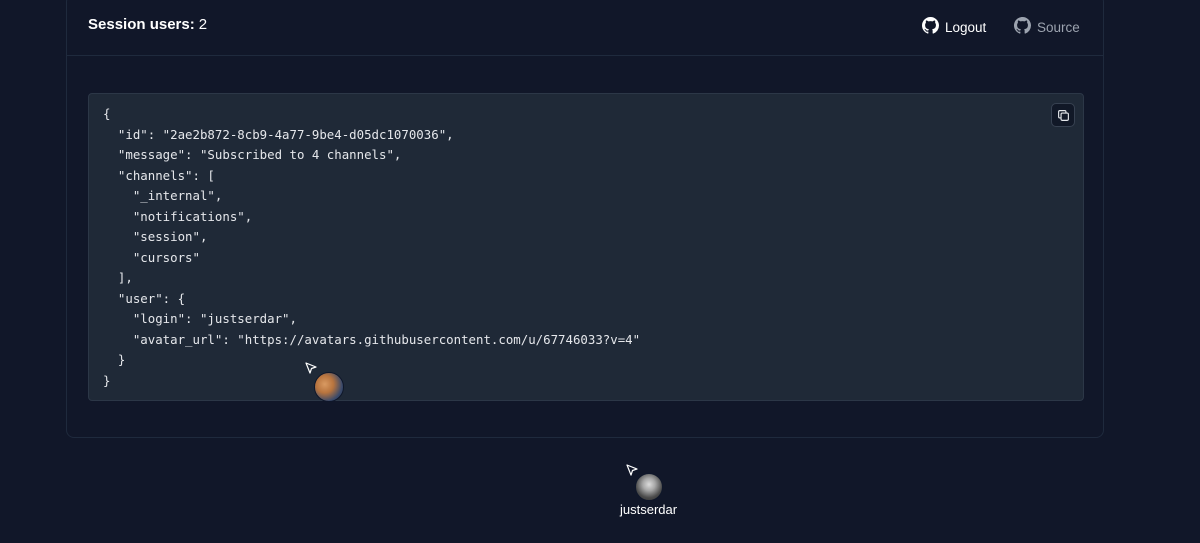  Describe the element at coordinates (632, 472) in the screenshot. I see `local-cursor-icon` at that location.